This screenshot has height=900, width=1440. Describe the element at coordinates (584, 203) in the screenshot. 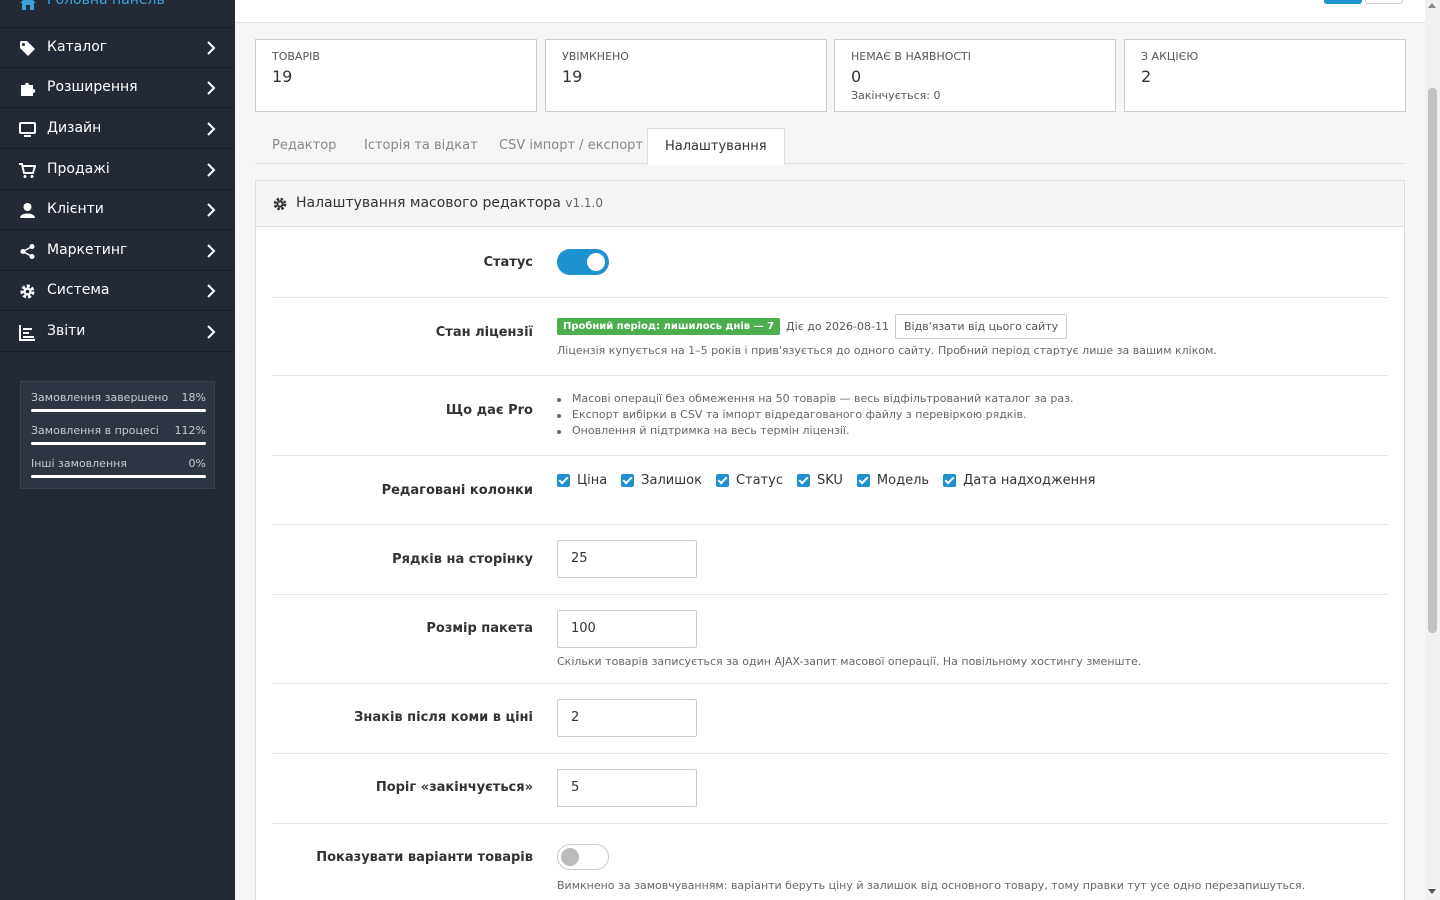

I see `version-label: v1.1.0` at that location.